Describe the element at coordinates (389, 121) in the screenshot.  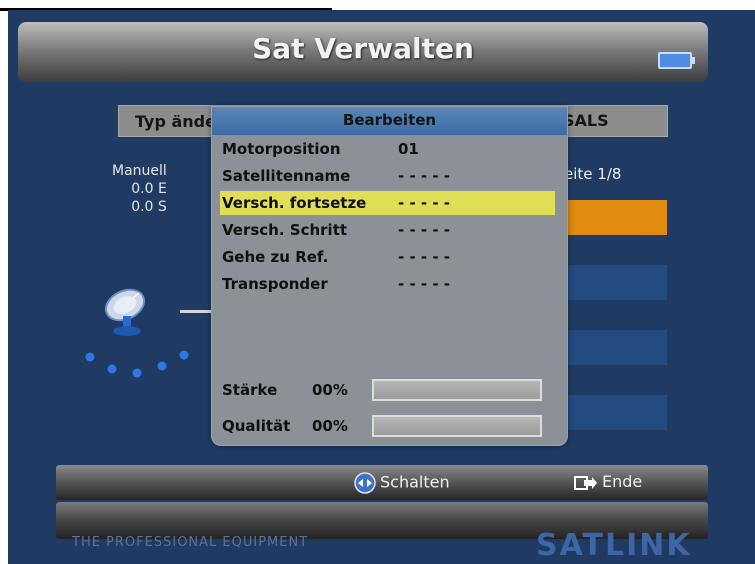
I see `dialog-title: Bearbeiten` at that location.